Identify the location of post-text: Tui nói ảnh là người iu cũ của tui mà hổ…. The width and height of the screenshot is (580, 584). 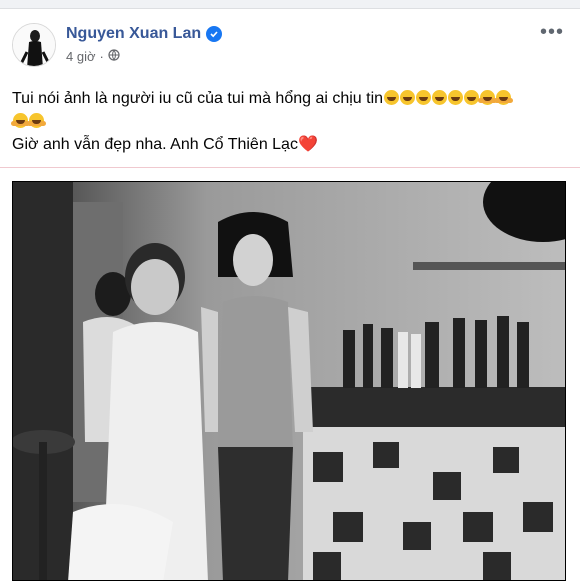
(291, 121).